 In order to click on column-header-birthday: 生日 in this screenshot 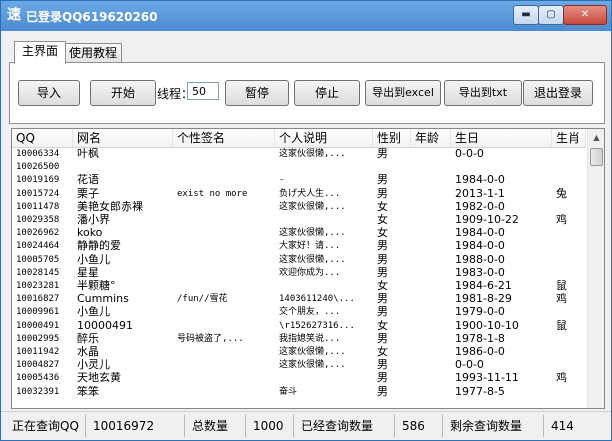, I will do `click(501, 138)`.